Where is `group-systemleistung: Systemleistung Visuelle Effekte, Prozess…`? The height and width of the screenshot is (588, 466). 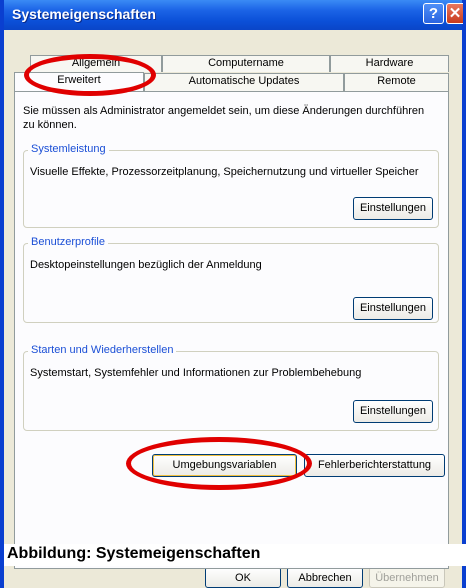 group-systemleistung: Systemleistung Visuelle Effekte, Prozess… is located at coordinates (231, 185).